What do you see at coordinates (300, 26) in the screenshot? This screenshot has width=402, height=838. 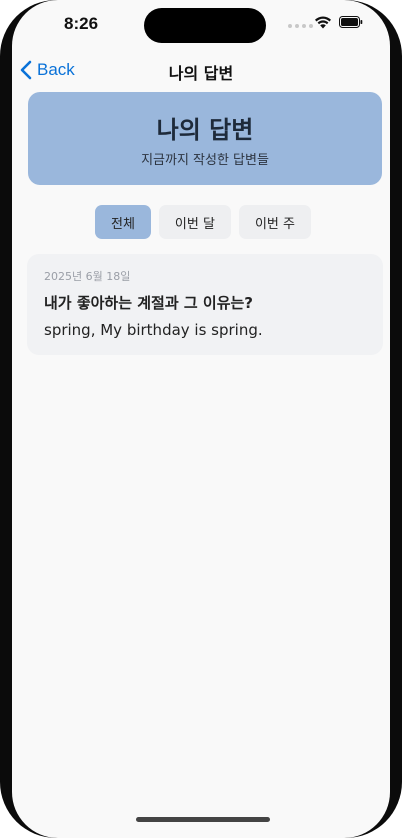 I see `cellular-signal-icon` at bounding box center [300, 26].